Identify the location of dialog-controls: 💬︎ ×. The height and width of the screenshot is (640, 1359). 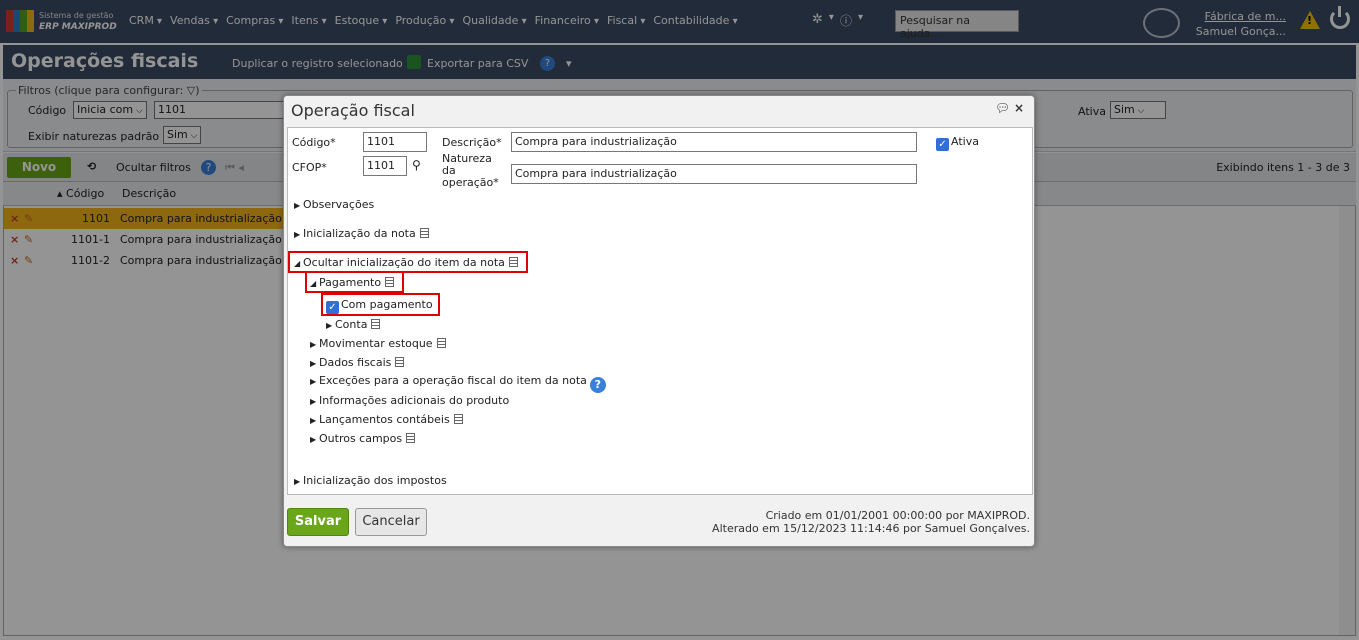
(1009, 108).